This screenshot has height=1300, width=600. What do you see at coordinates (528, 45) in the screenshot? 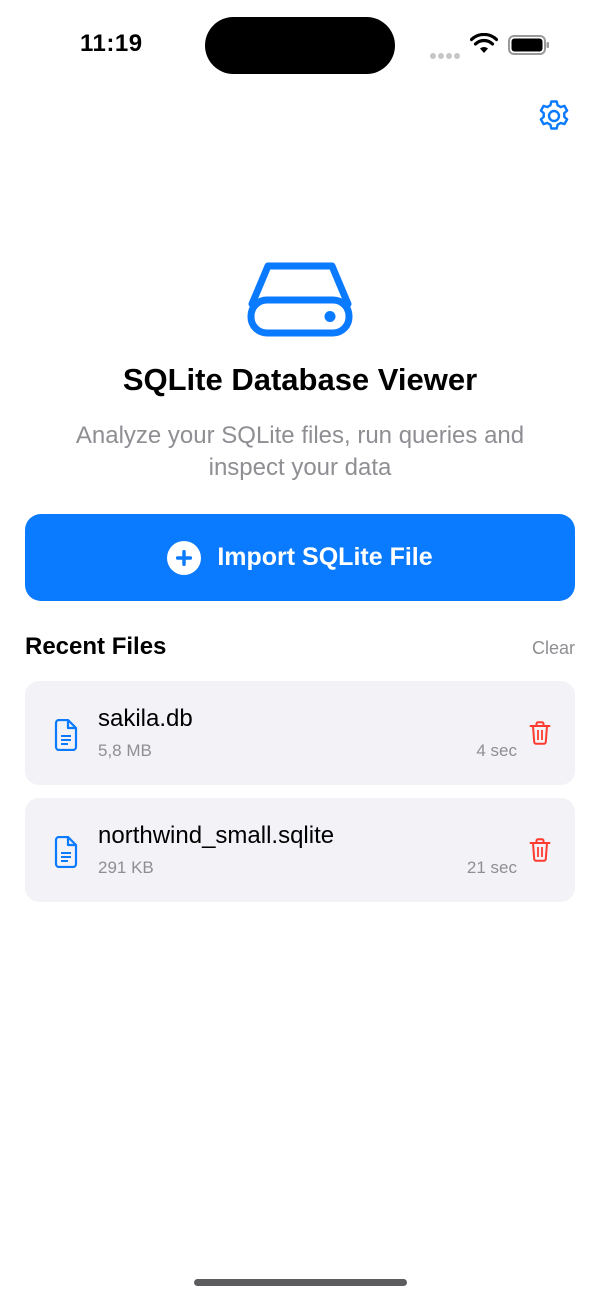
I see `battery-icon` at bounding box center [528, 45].